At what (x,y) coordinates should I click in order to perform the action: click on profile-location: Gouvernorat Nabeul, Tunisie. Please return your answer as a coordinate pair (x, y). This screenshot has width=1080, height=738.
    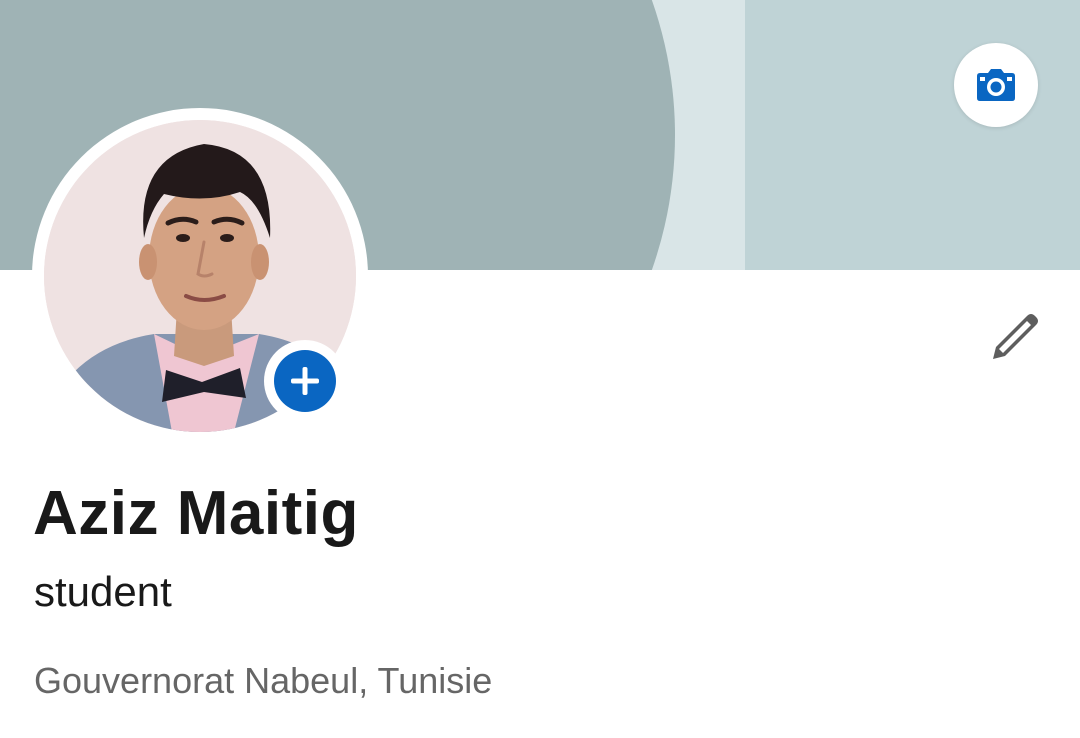
    Looking at the image, I should click on (263, 680).